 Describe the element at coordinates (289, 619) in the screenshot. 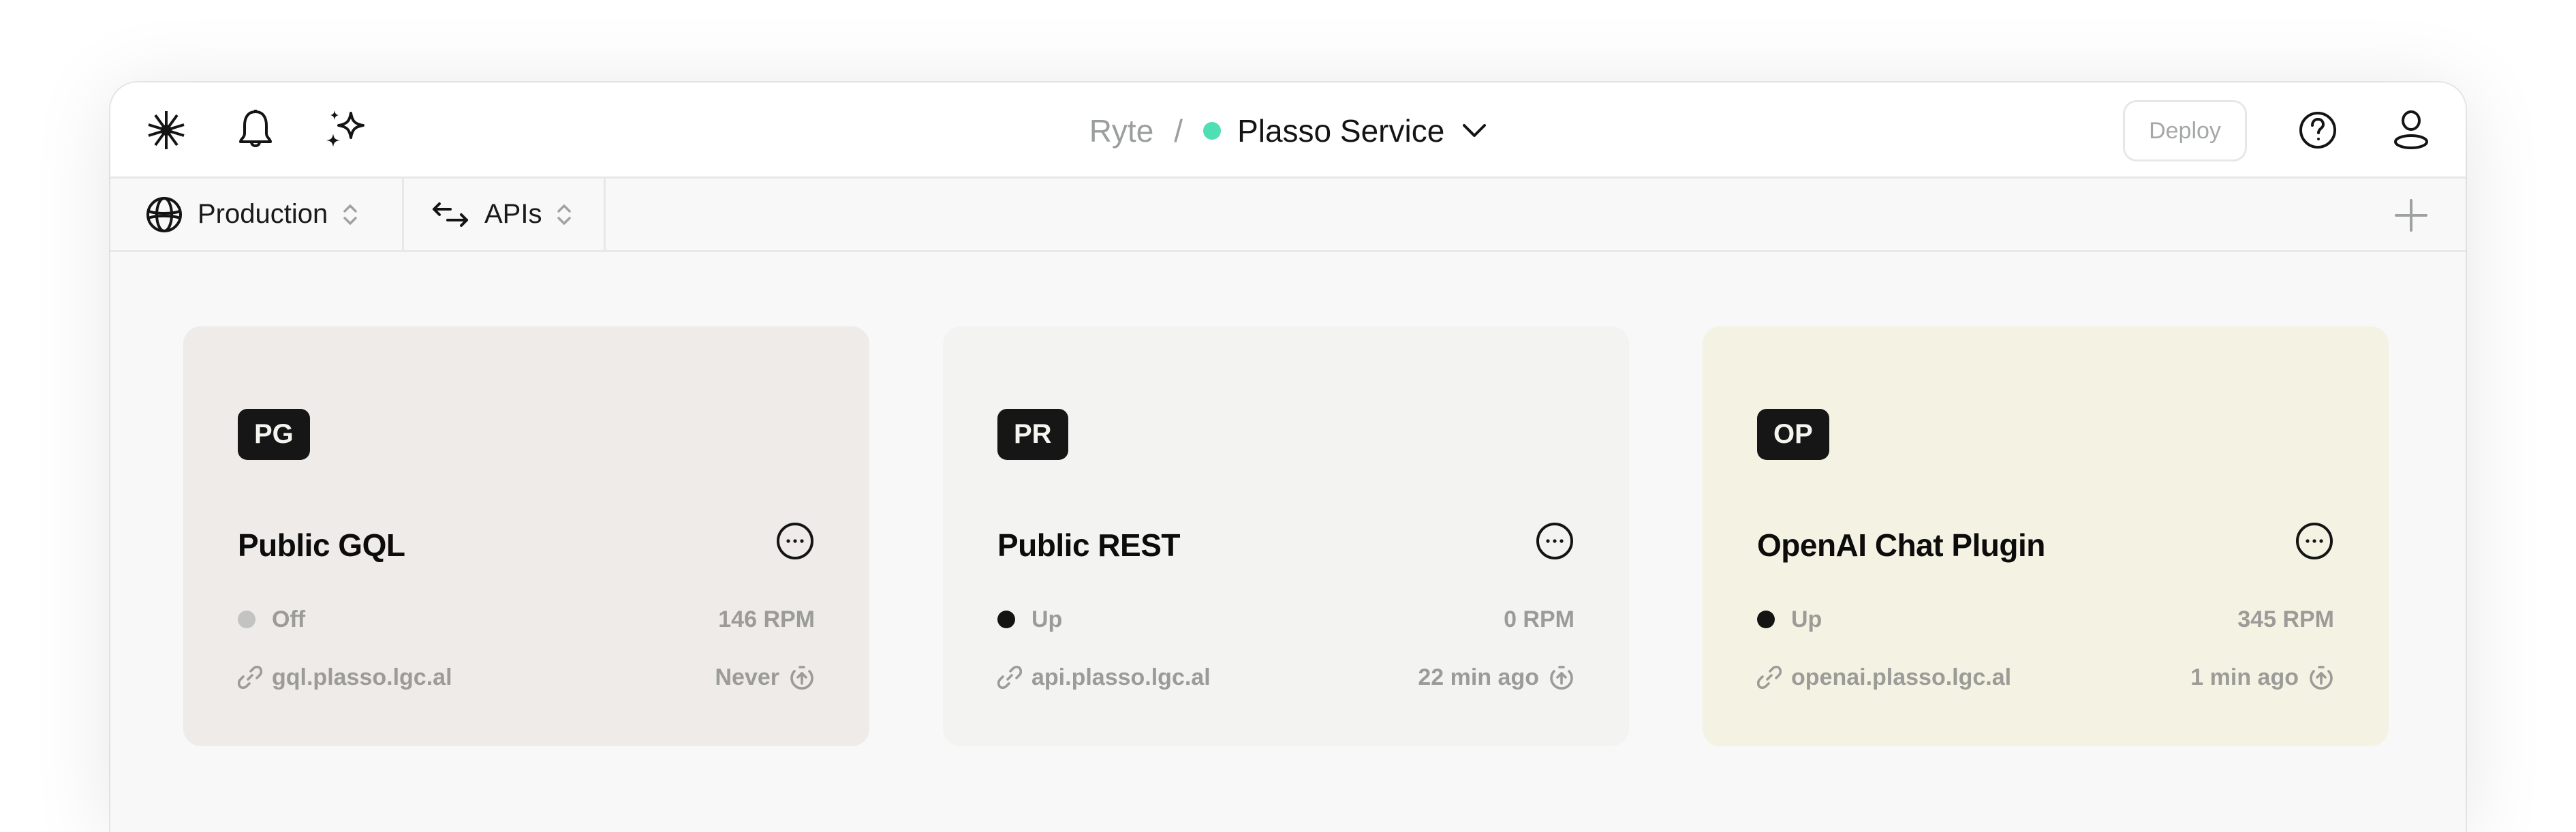

I see `status-label: Off` at that location.